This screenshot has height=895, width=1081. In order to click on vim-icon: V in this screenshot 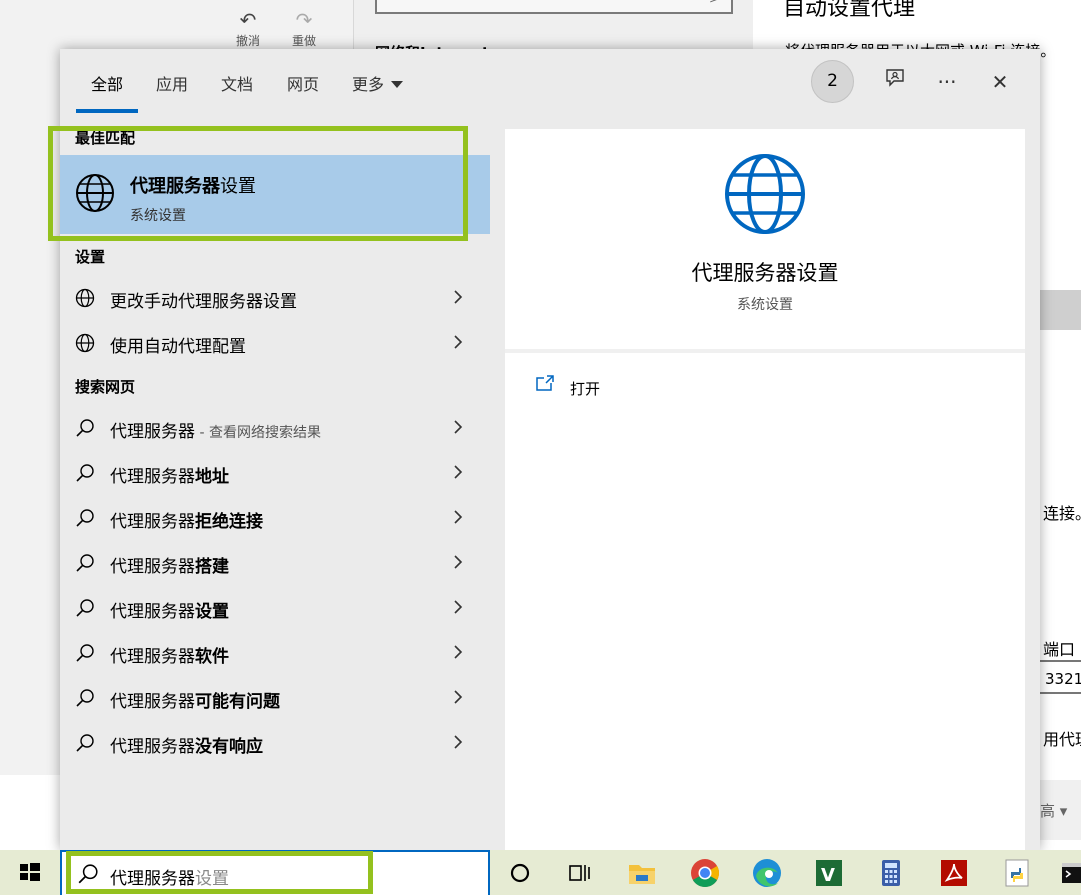, I will do `click(829, 873)`.